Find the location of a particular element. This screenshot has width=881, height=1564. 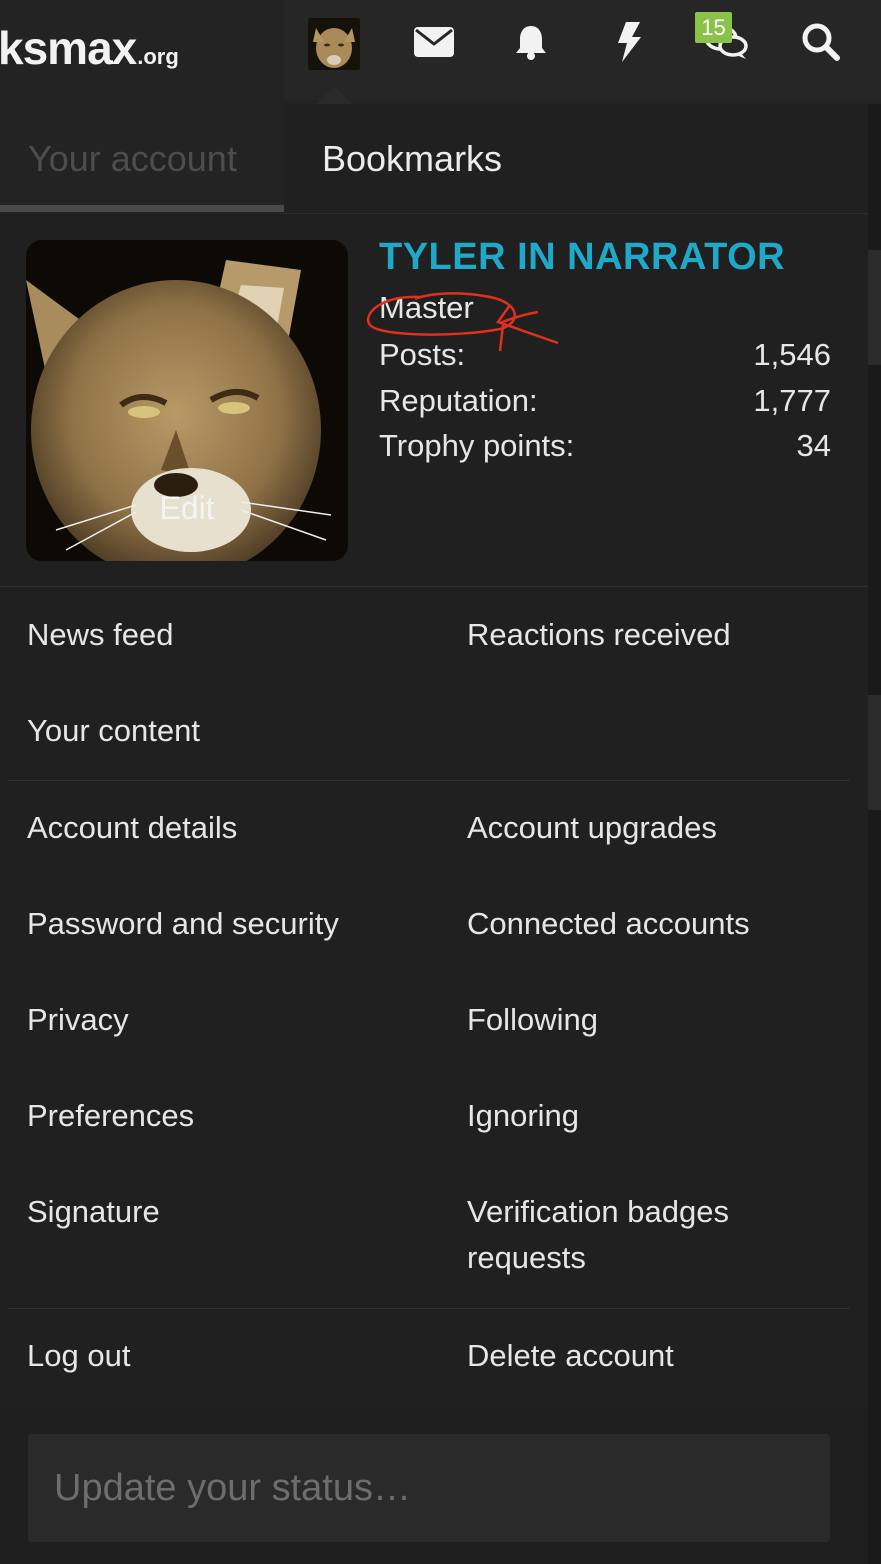

bell-icon is located at coordinates (531, 44).